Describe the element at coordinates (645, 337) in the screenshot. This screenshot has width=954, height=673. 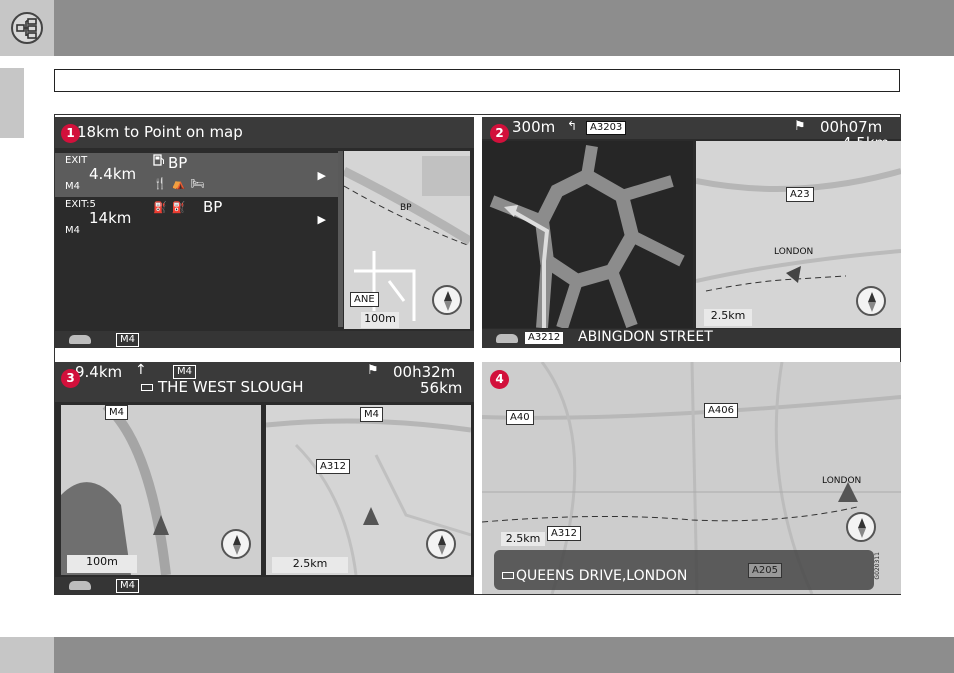
I see `current-street-name: ABINGDON STREET` at that location.